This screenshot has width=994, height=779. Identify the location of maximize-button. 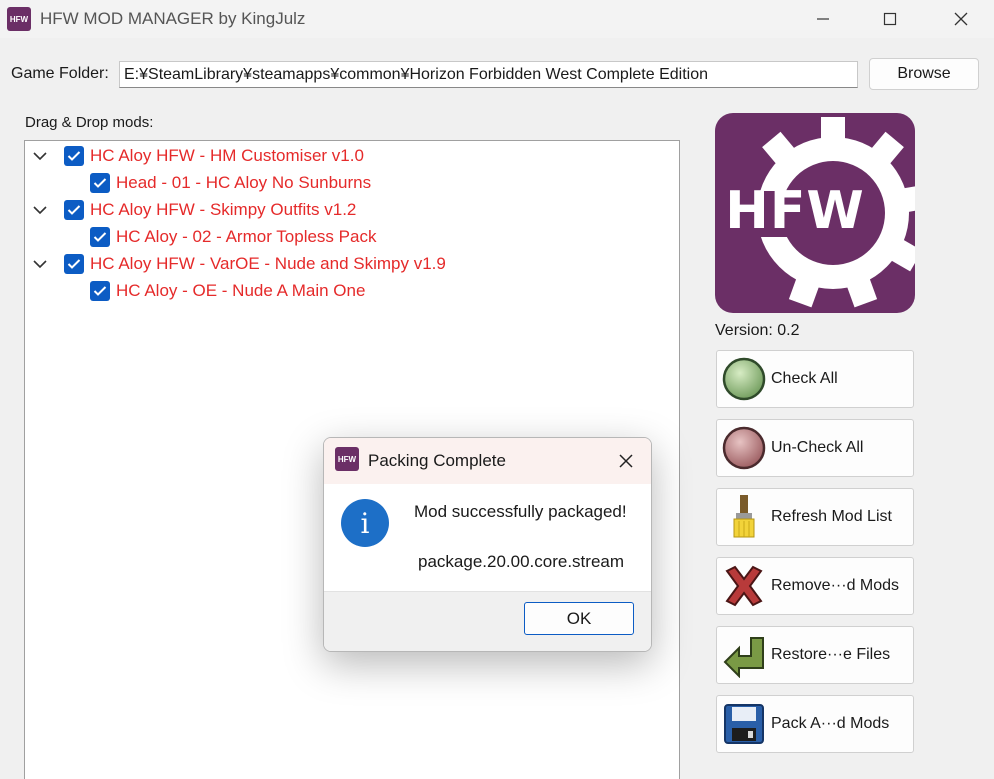
(890, 19).